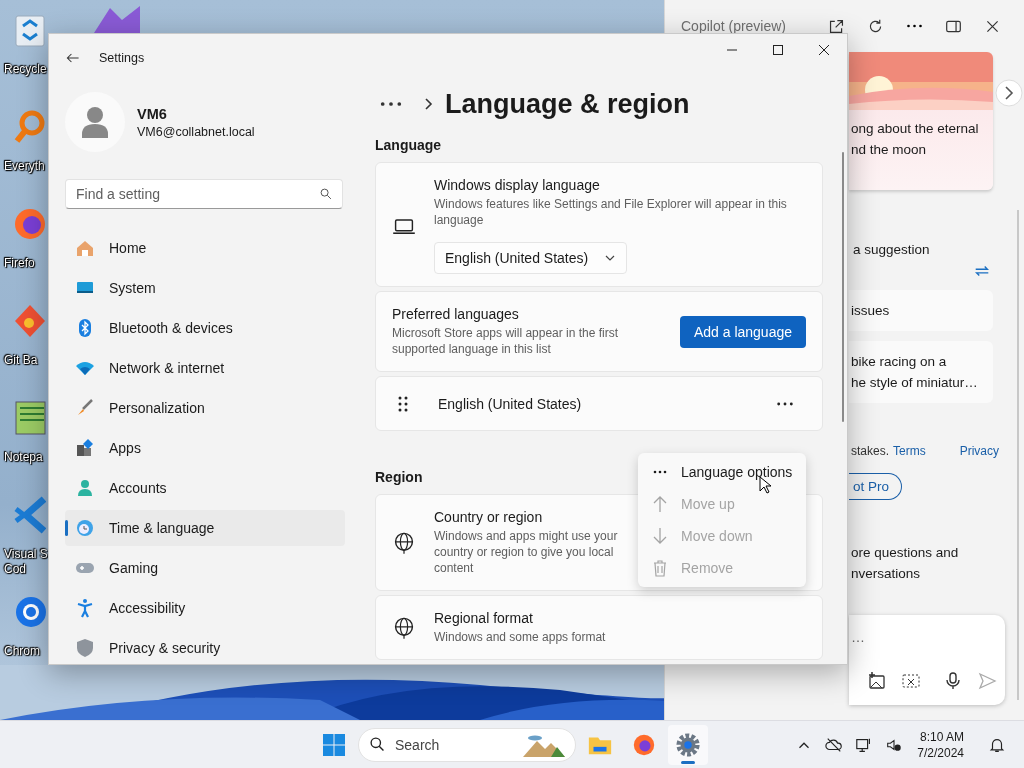  What do you see at coordinates (531, 258) in the screenshot?
I see `language-dropdown: English (United States)` at bounding box center [531, 258].